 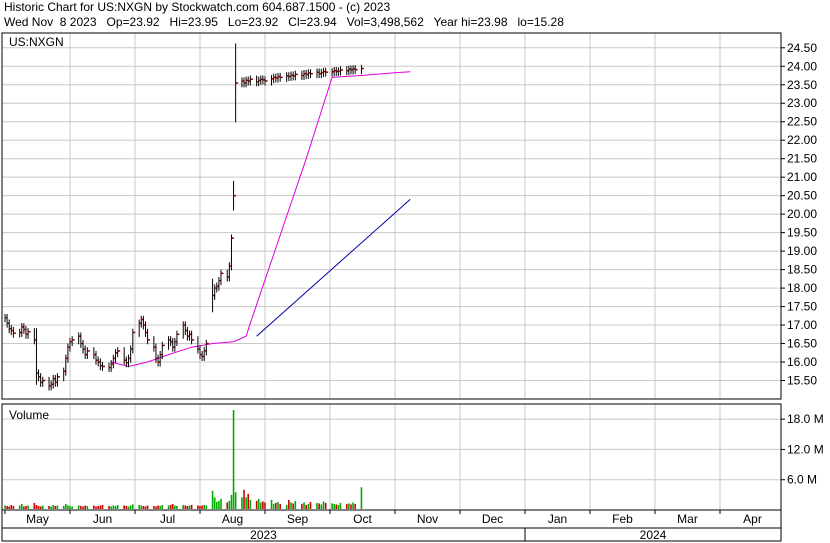 What do you see at coordinates (802, 214) in the screenshot?
I see `price-y-tick-label: 20.00` at bounding box center [802, 214].